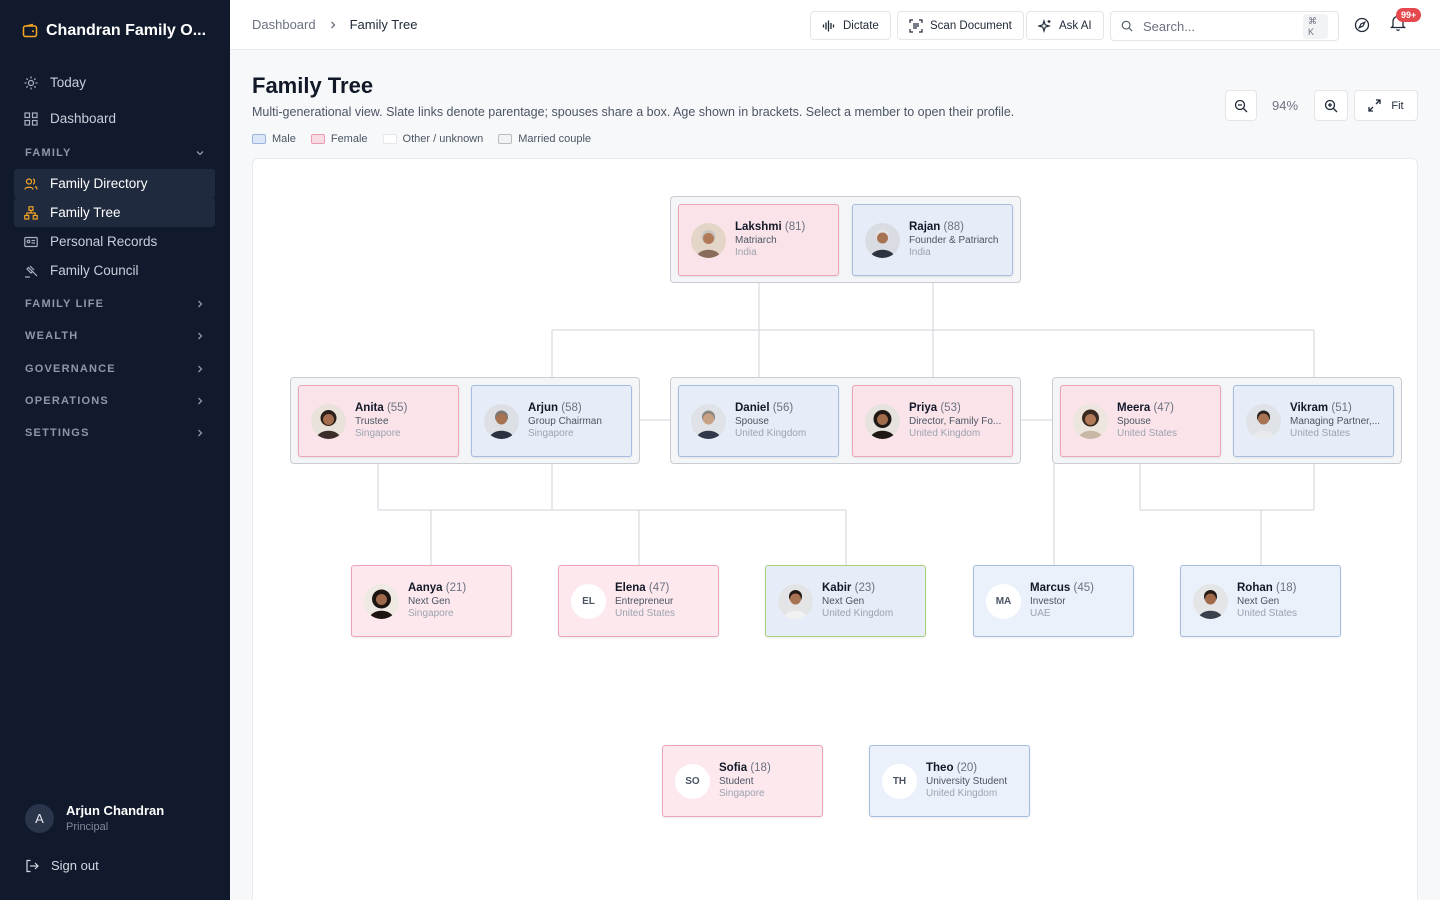  Describe the element at coordinates (845, 601) in the screenshot. I see `member-card-kabir: Kabir (23) Next Gen United Kingdom` at that location.